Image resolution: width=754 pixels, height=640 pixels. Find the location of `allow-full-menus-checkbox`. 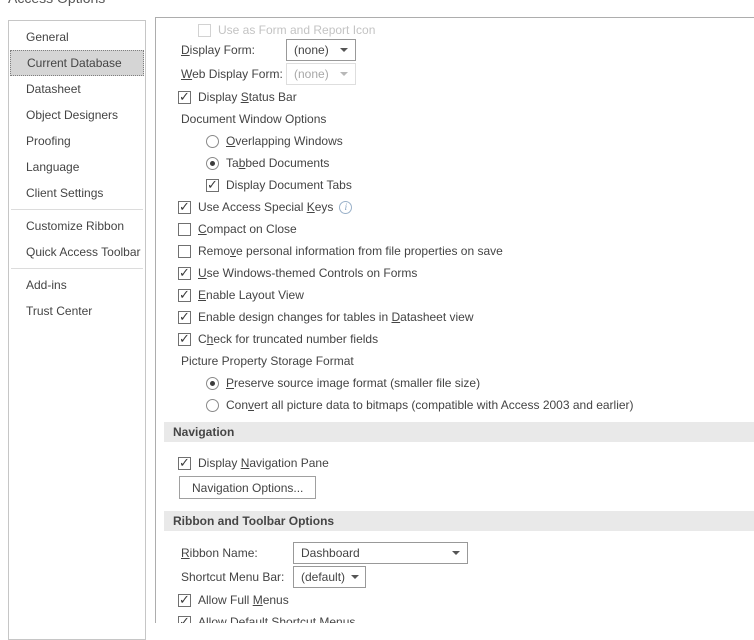

allow-full-menus-checkbox is located at coordinates (184, 600).